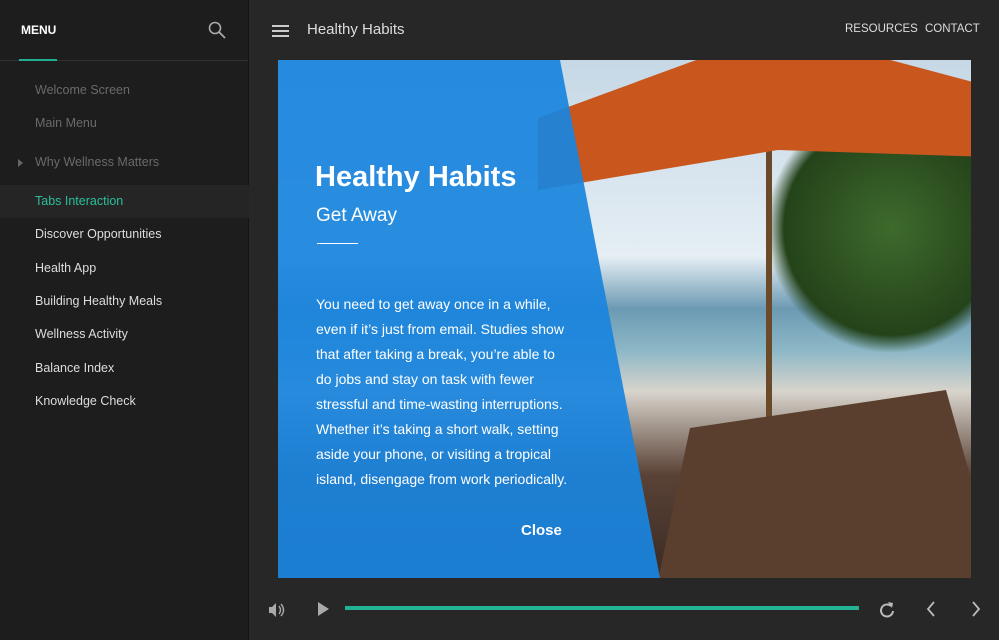 The height and width of the screenshot is (640, 999). What do you see at coordinates (277, 610) in the screenshot?
I see `volume-icon` at bounding box center [277, 610].